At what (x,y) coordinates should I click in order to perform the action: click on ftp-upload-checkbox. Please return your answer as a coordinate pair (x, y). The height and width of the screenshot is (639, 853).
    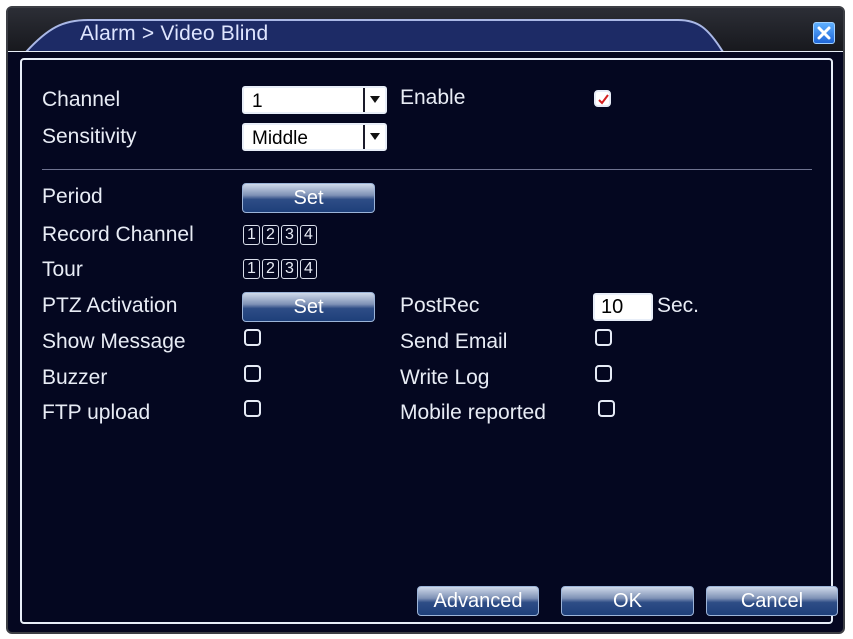
    Looking at the image, I should click on (252, 408).